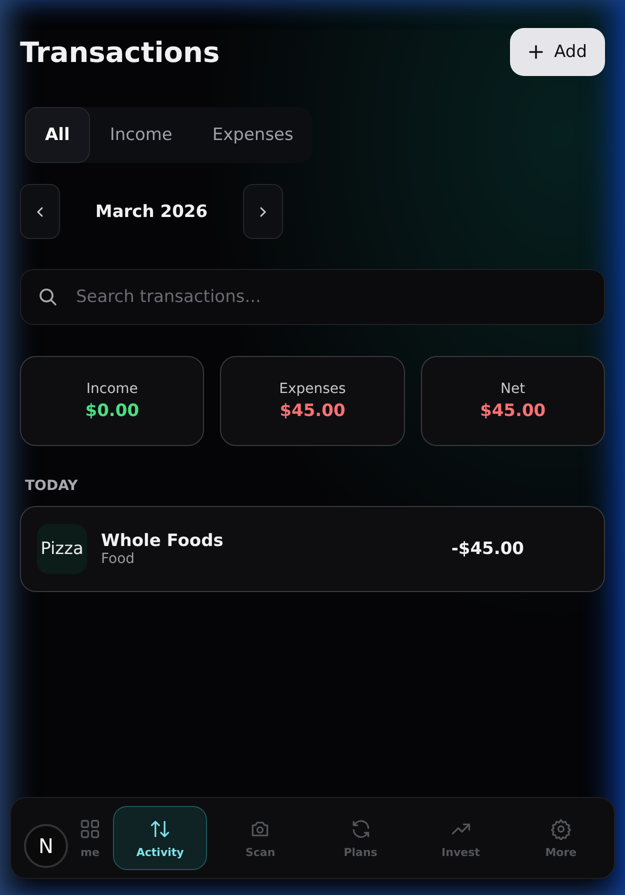  What do you see at coordinates (162, 541) in the screenshot?
I see `merchant-name: Whole Foods` at bounding box center [162, 541].